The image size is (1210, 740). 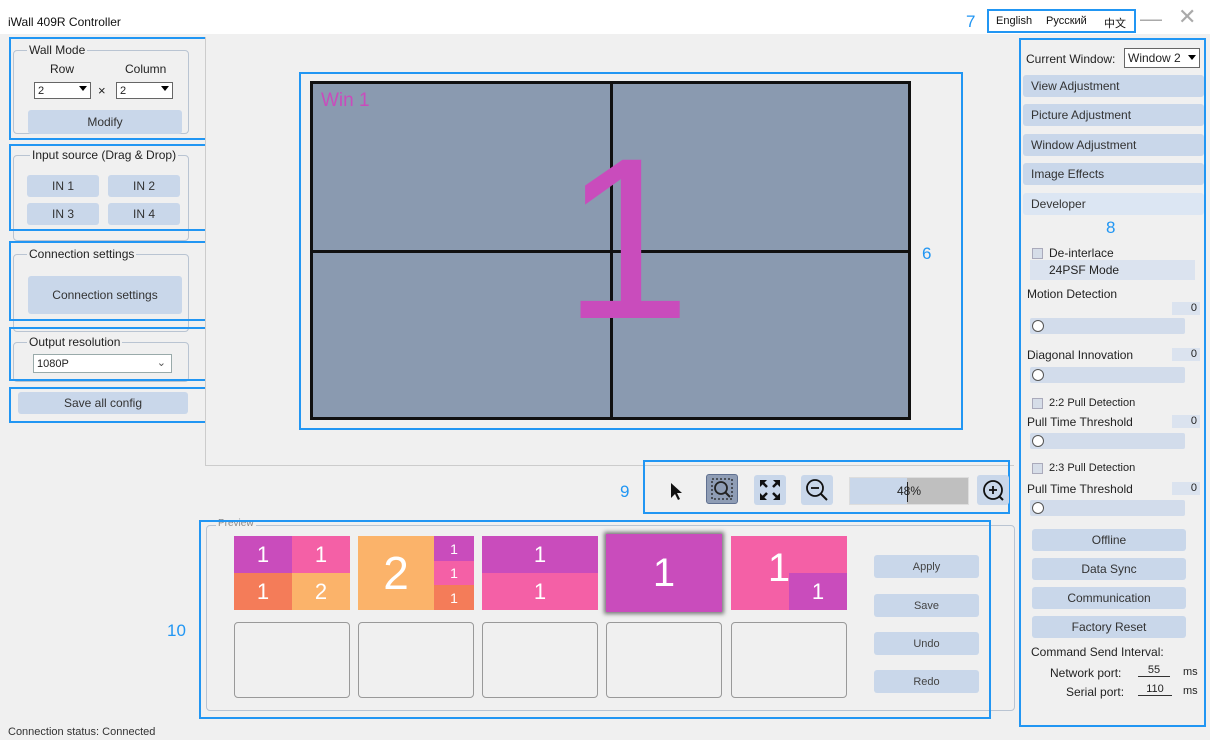 What do you see at coordinates (1154, 58) in the screenshot?
I see `current-window-value: Window 2` at bounding box center [1154, 58].